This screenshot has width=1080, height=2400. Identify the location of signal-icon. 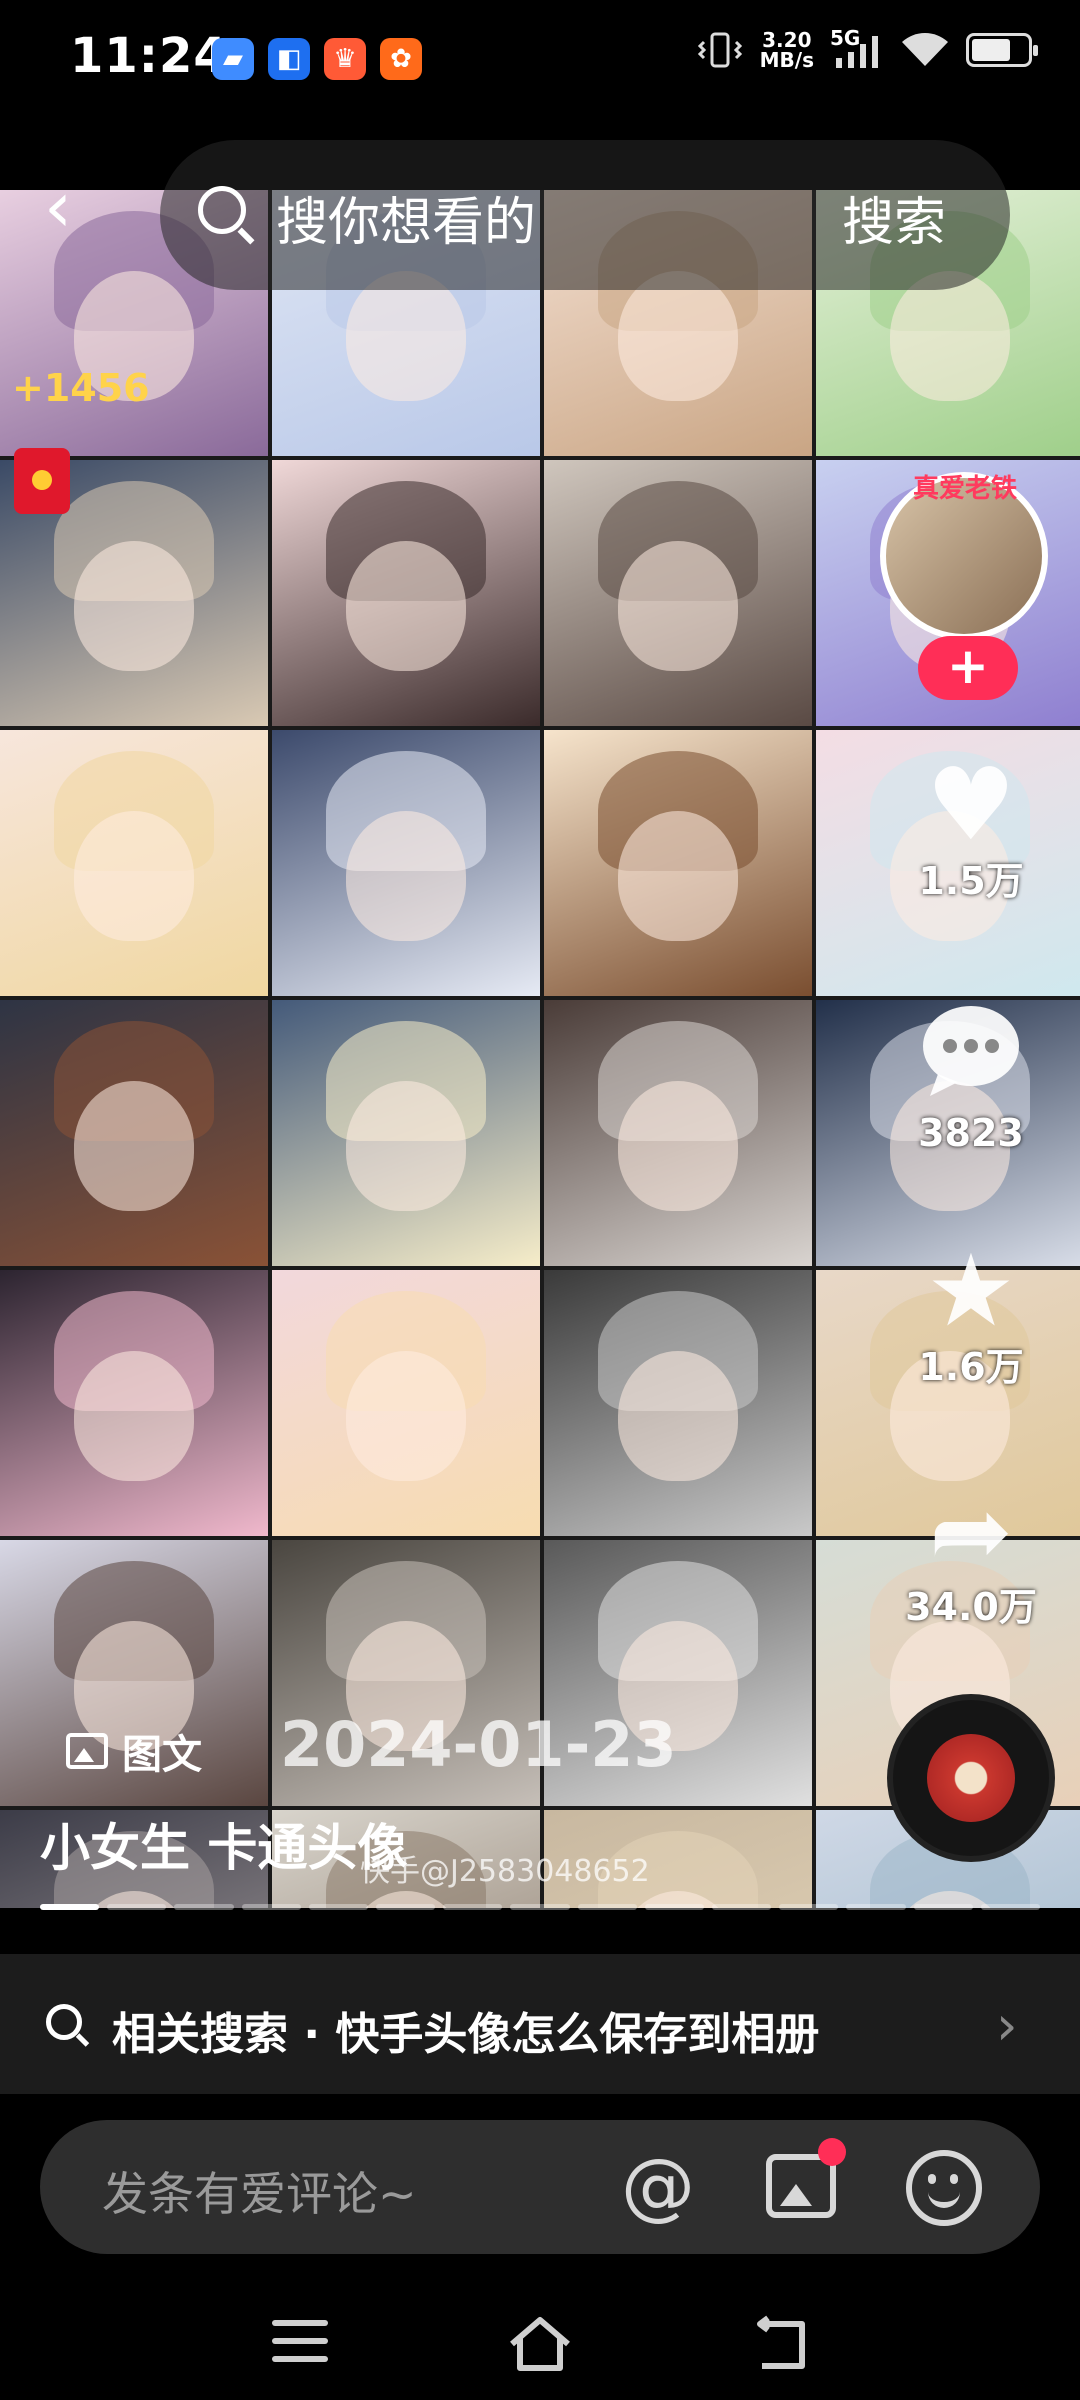
(857, 52).